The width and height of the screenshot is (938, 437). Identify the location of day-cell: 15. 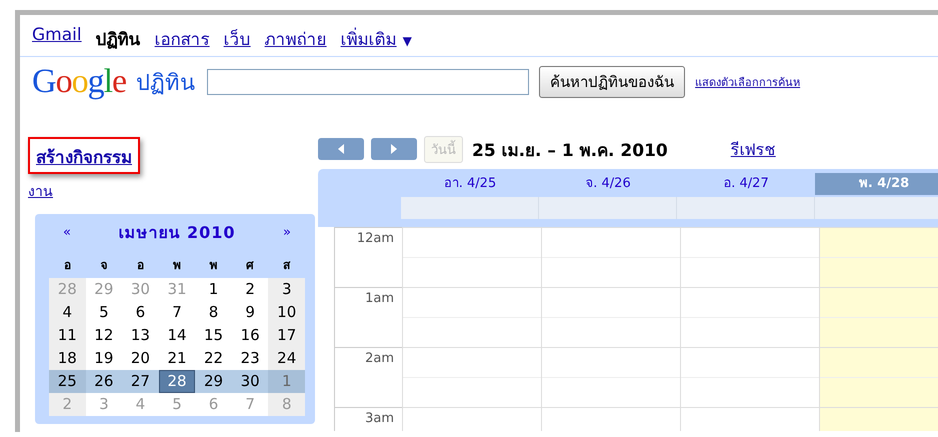
(213, 335).